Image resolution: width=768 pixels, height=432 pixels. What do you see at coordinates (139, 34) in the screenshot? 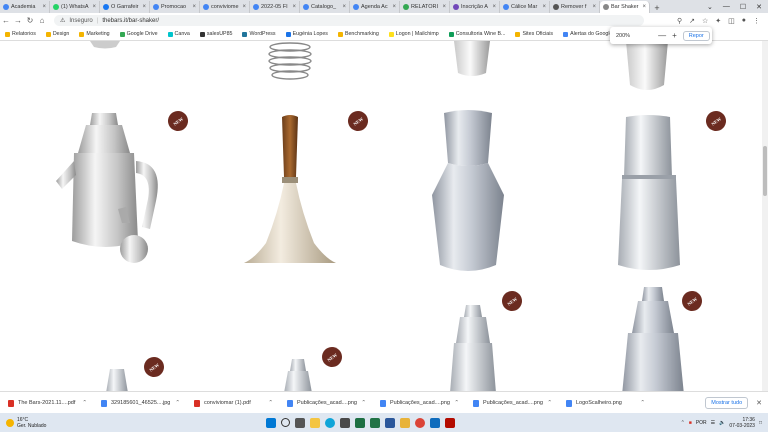
I see `bookmark-item: Google Drive` at bounding box center [139, 34].